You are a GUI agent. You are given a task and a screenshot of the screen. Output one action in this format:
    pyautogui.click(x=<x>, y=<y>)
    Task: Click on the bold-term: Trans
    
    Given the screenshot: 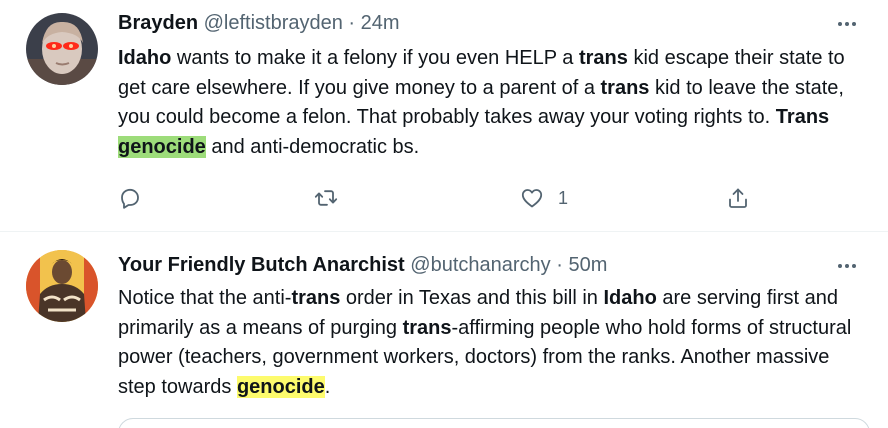 What is the action you would take?
    pyautogui.click(x=802, y=117)
    